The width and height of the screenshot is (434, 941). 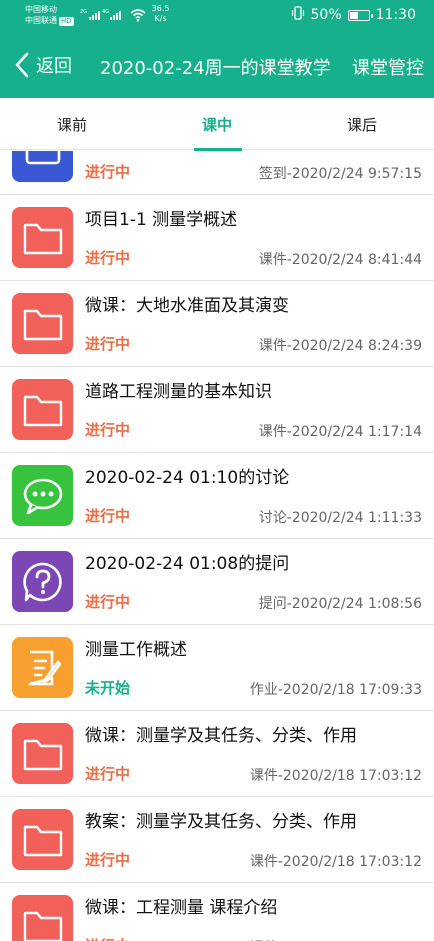 What do you see at coordinates (217, 173) in the screenshot?
I see `list-item: 进行中 签到-2020/2/24 9:57:15` at bounding box center [217, 173].